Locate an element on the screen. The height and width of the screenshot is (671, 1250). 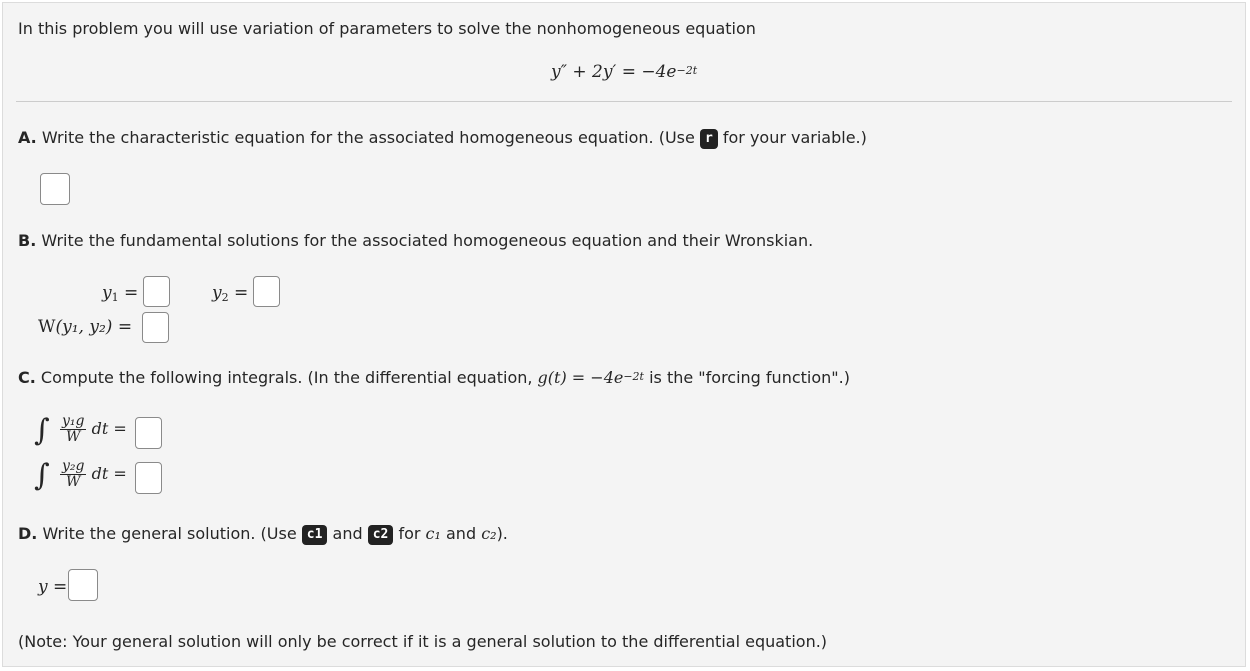
integral-2-input is located at coordinates (148, 478).